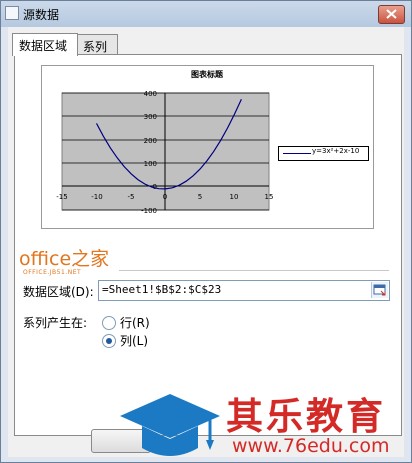  What do you see at coordinates (135, 323) in the screenshot?
I see `radio-rows-label: 行(R)` at bounding box center [135, 323].